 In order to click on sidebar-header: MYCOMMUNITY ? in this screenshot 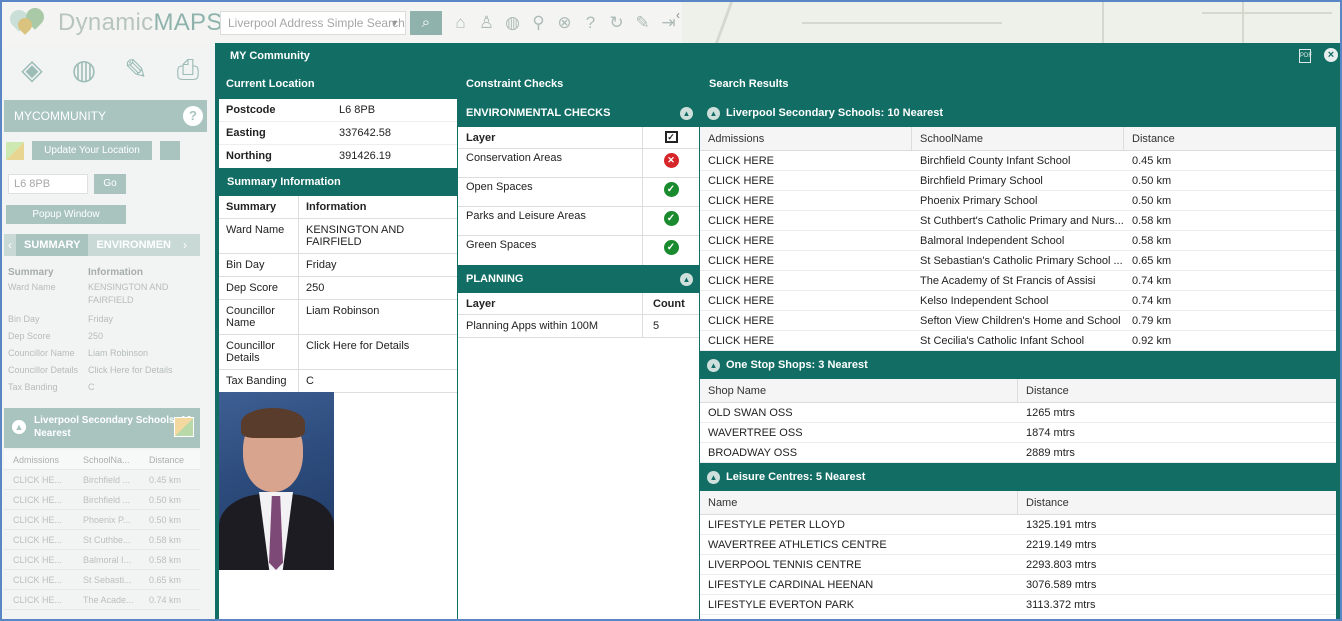, I will do `click(105, 116)`.